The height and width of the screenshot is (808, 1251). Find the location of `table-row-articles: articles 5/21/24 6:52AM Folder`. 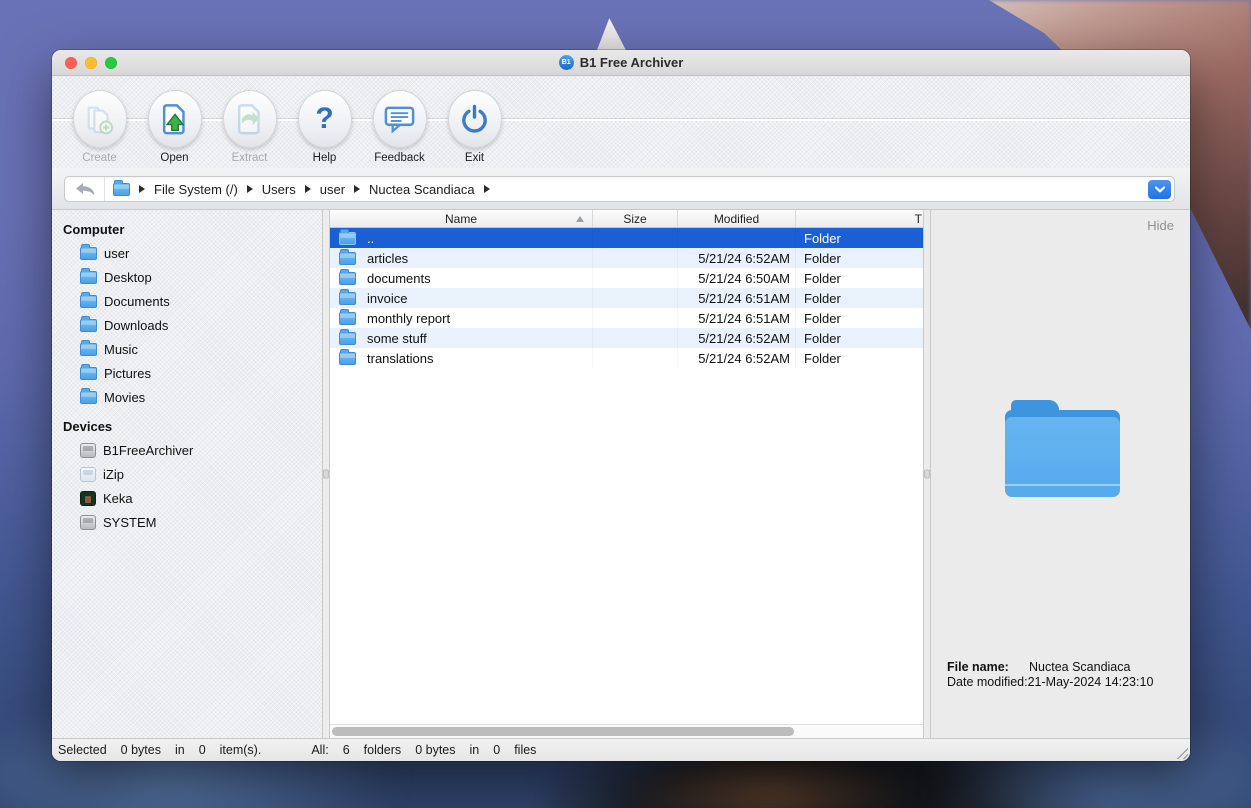

table-row-articles: articles 5/21/24 6:52AM Folder is located at coordinates (626, 258).